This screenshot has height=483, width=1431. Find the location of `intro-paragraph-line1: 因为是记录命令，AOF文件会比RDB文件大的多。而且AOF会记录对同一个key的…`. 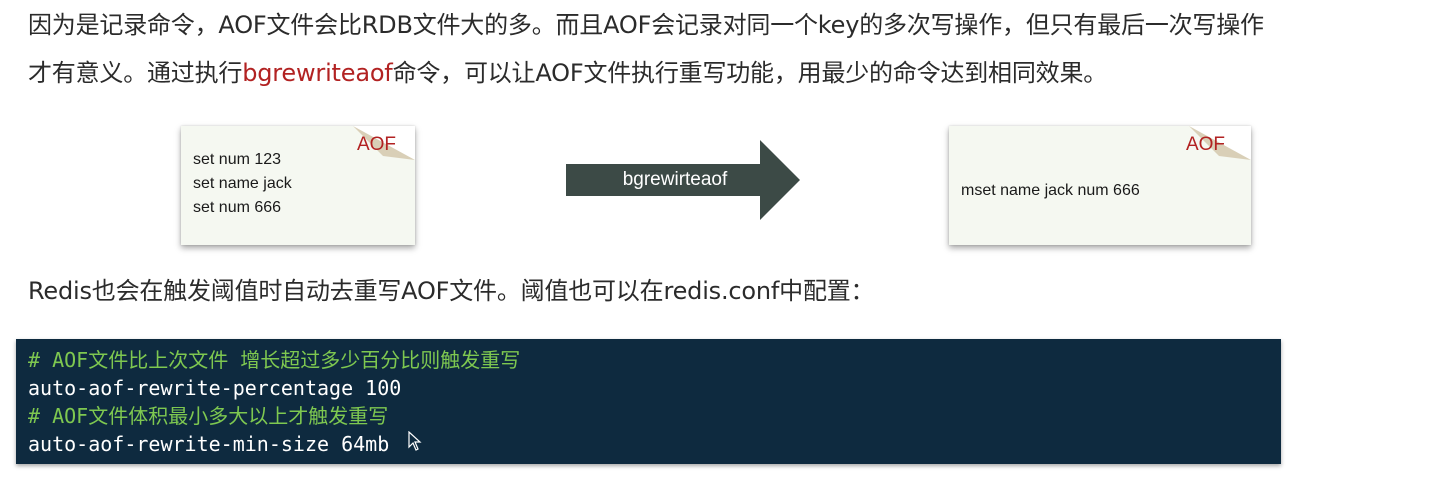

intro-paragraph-line1: 因为是记录命令，AOF文件会比RDB文件大的多。而且AOF会记录对同一个key的… is located at coordinates (646, 25).